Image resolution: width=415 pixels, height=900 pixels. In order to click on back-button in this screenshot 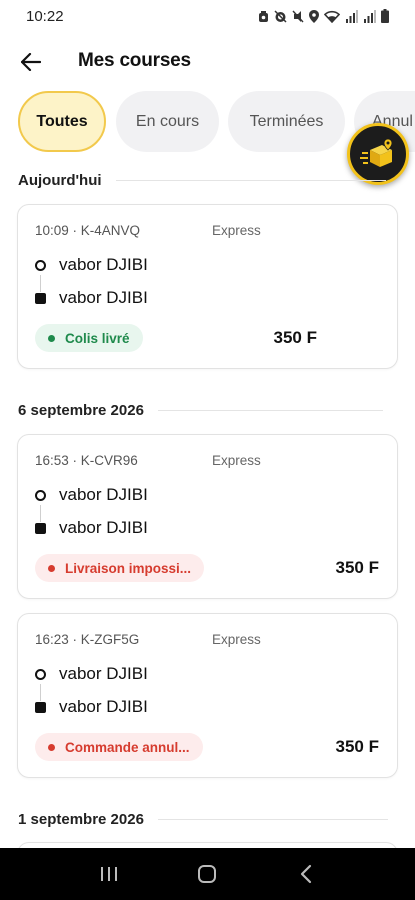, I will do `click(31, 62)`.